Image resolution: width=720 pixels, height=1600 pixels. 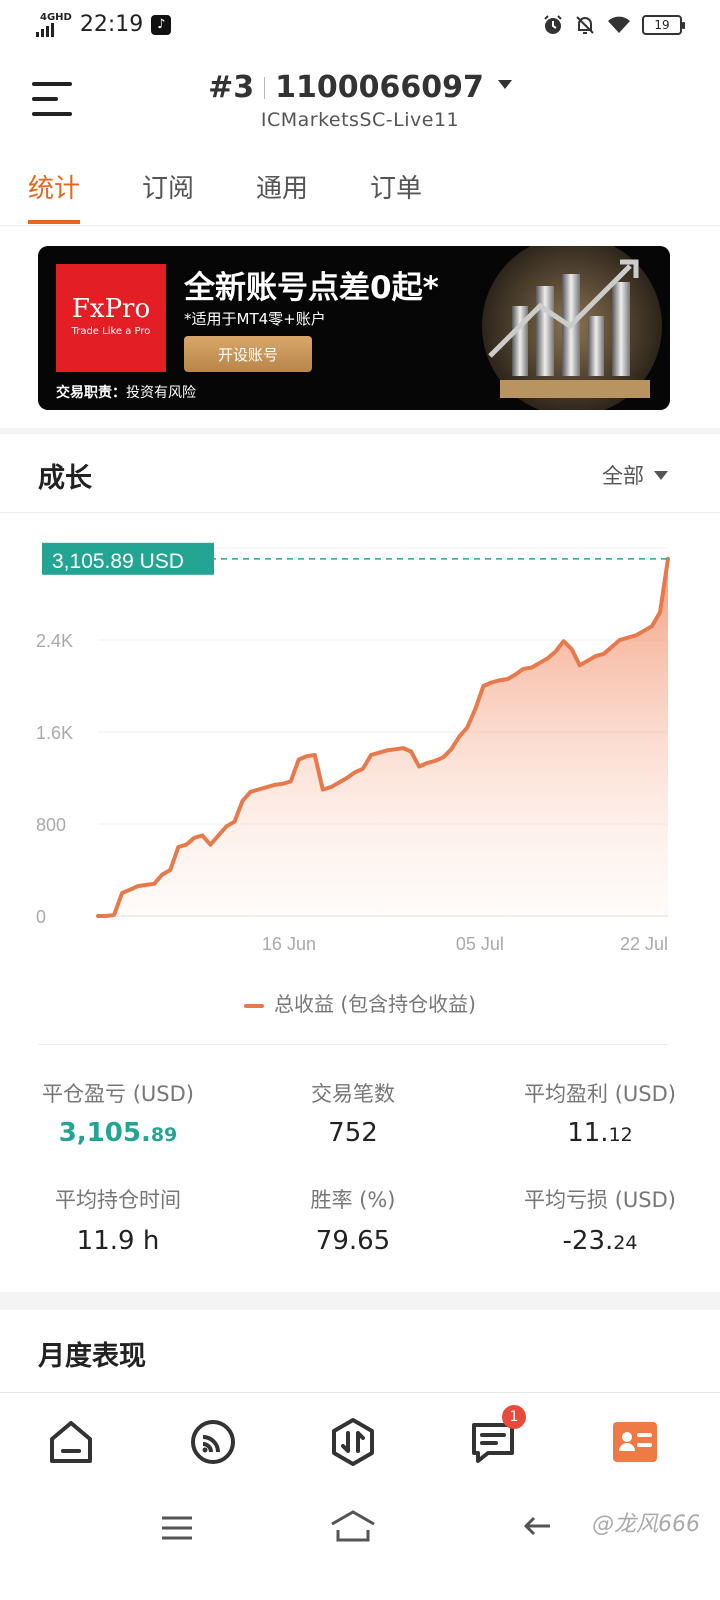 I want to click on growth-period-dropdown: 全部, so click(x=635, y=475).